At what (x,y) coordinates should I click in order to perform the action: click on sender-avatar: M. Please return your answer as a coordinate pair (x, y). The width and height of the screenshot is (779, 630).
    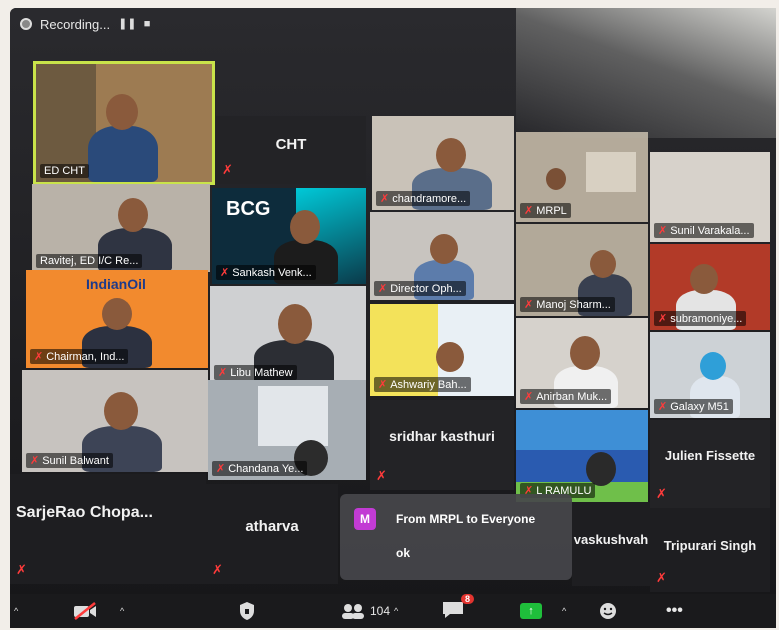
    Looking at the image, I should click on (365, 519).